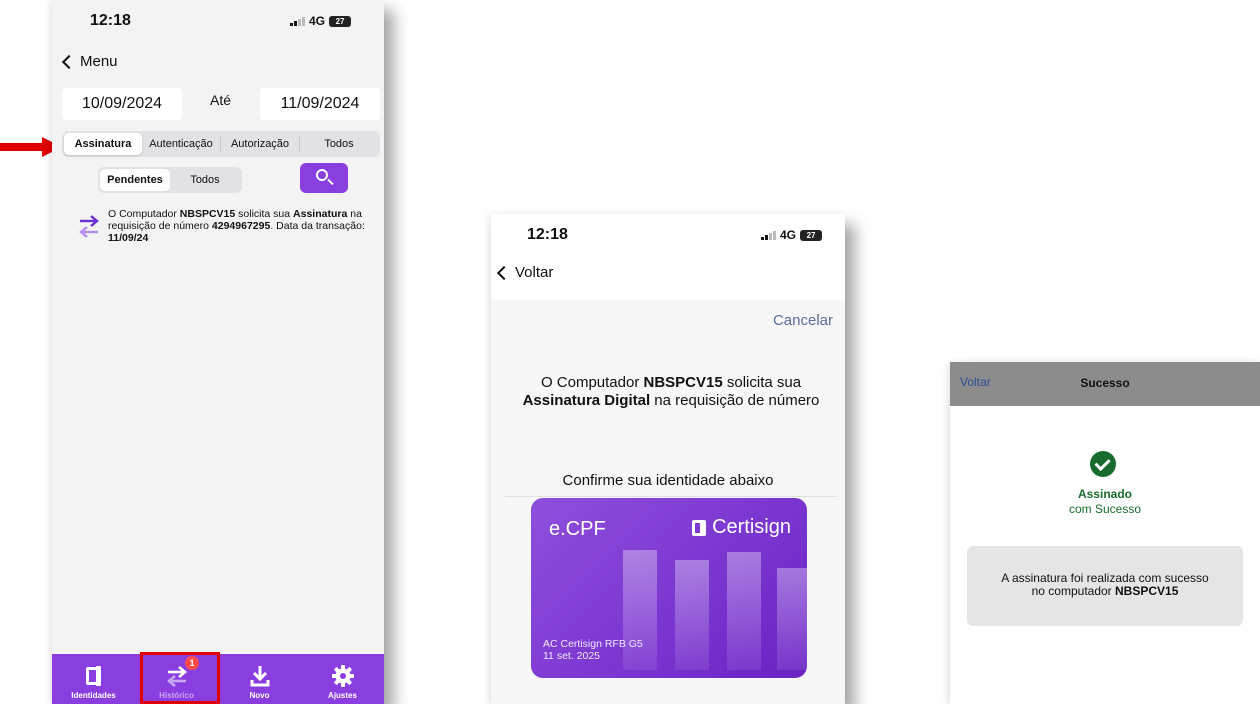 The image size is (1260, 704). What do you see at coordinates (144, 214) in the screenshot?
I see `tx-prefix: O Computador` at bounding box center [144, 214].